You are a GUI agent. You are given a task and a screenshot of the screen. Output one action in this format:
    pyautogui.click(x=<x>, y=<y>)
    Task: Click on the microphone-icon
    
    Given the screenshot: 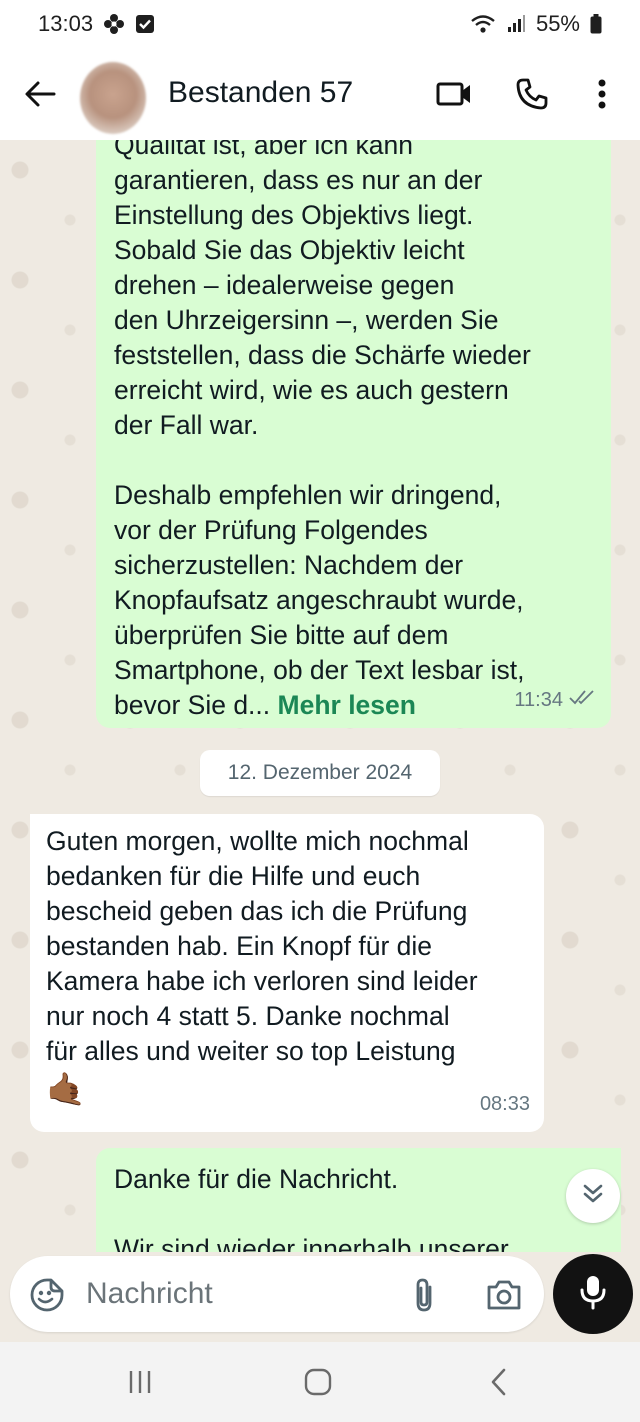 What is the action you would take?
    pyautogui.click(x=593, y=1294)
    